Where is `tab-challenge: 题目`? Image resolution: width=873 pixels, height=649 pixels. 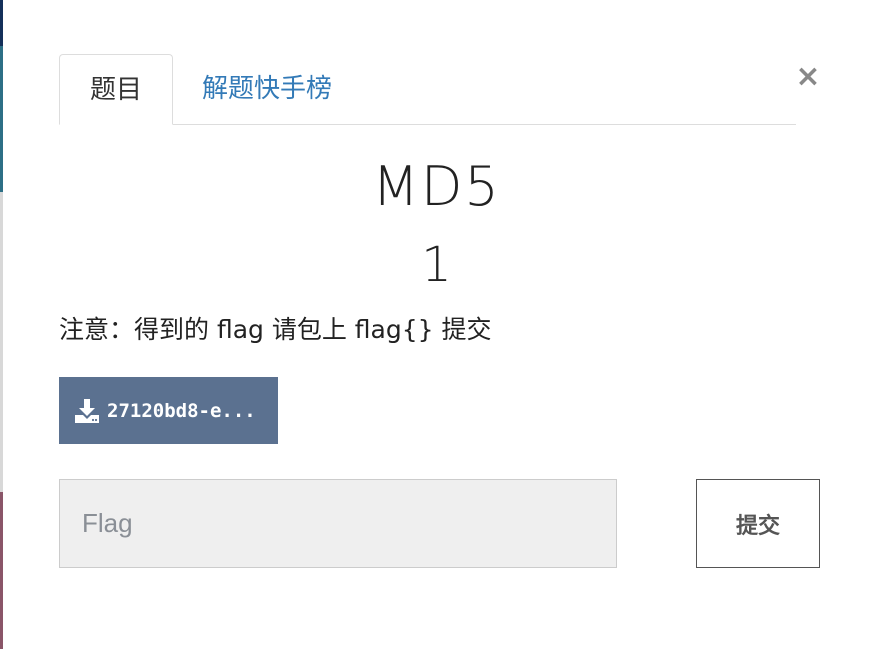
tab-challenge: 题目 is located at coordinates (116, 89).